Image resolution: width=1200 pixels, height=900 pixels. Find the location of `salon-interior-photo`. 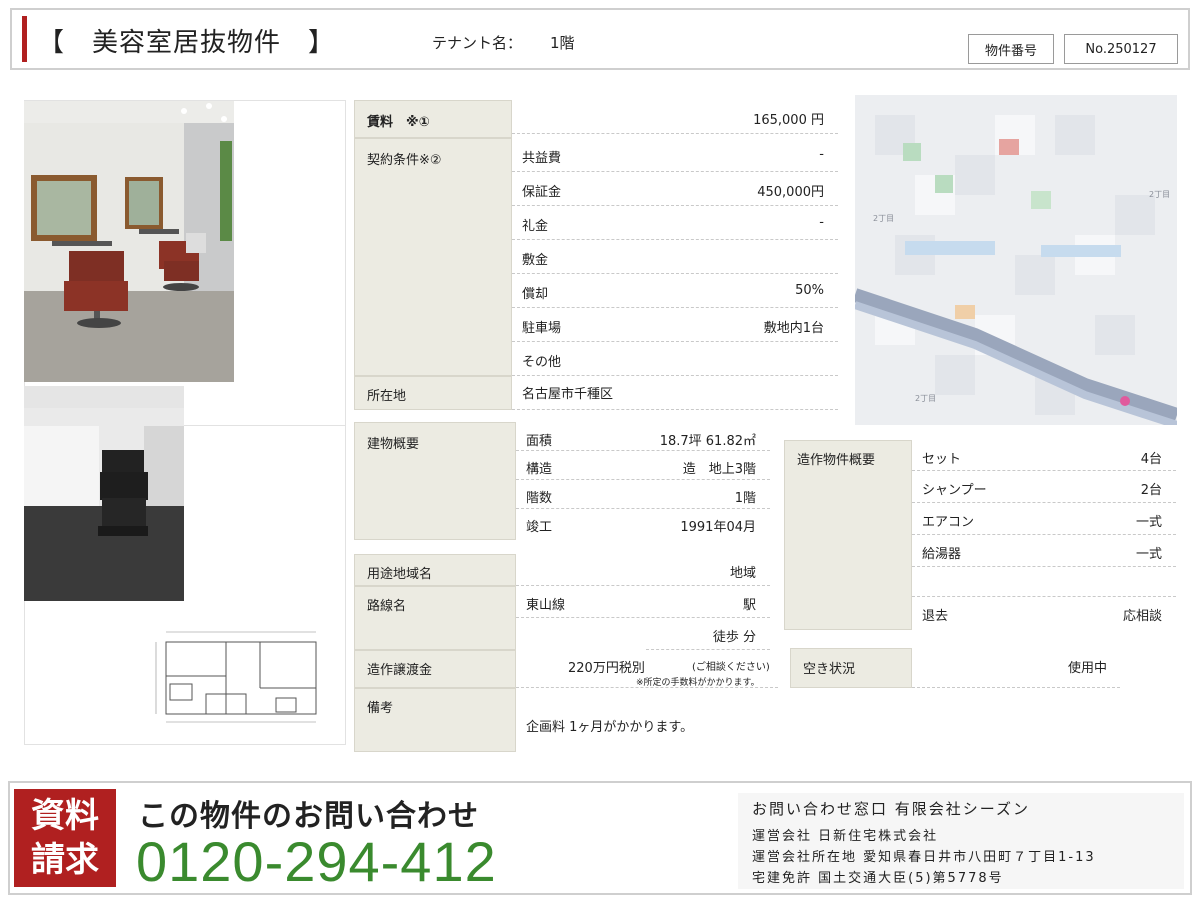

salon-interior-photo is located at coordinates (129, 241).